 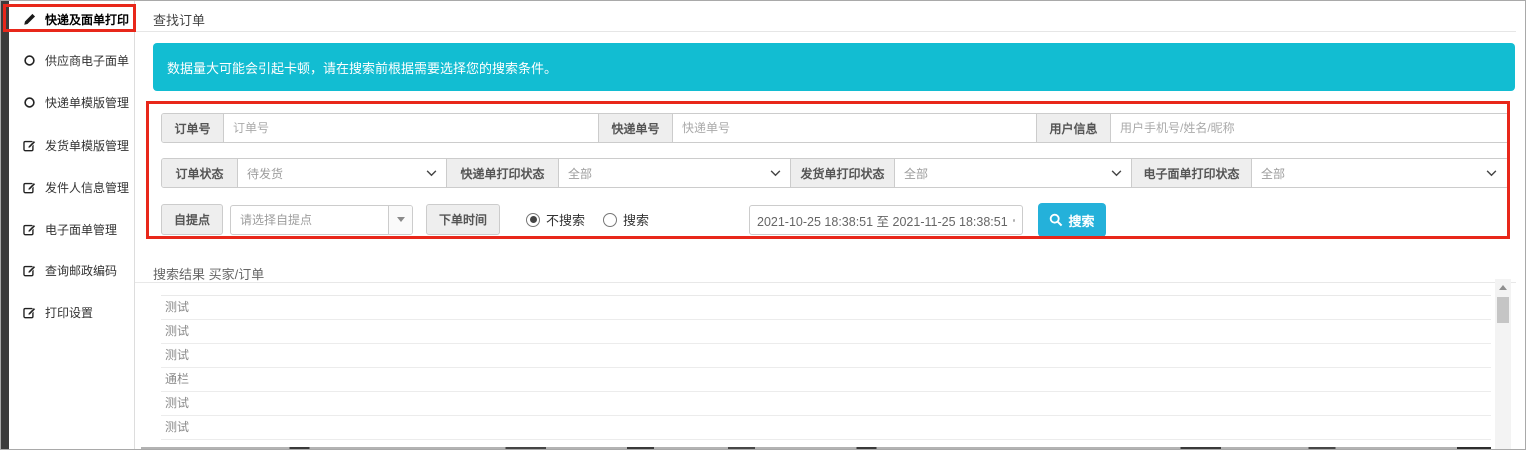 I want to click on order-status-label: 订单状态, so click(x=200, y=173).